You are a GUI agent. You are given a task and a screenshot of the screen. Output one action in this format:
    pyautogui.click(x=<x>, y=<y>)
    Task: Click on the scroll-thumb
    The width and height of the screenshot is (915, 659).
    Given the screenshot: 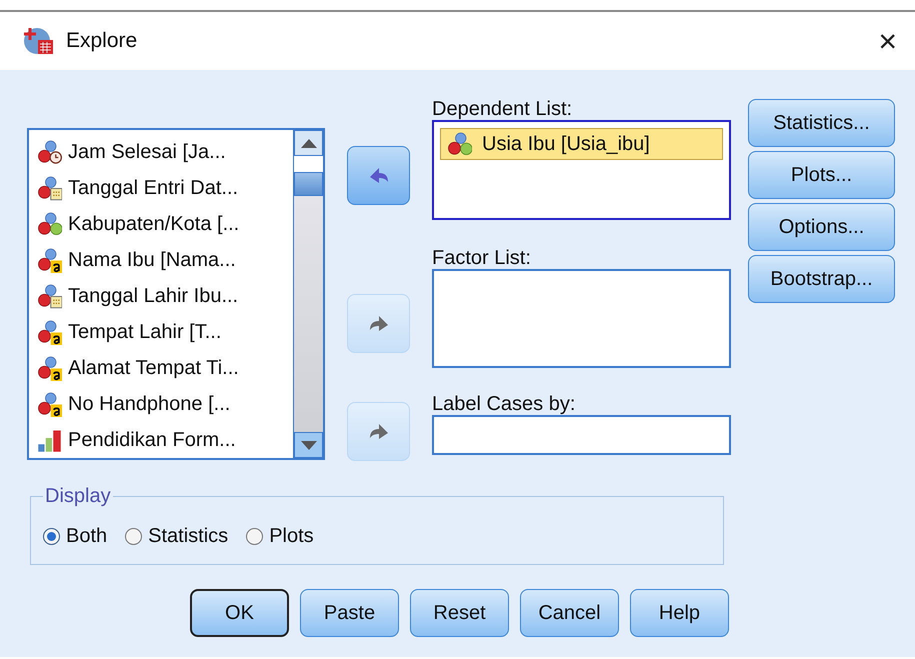 What is the action you would take?
    pyautogui.click(x=308, y=184)
    